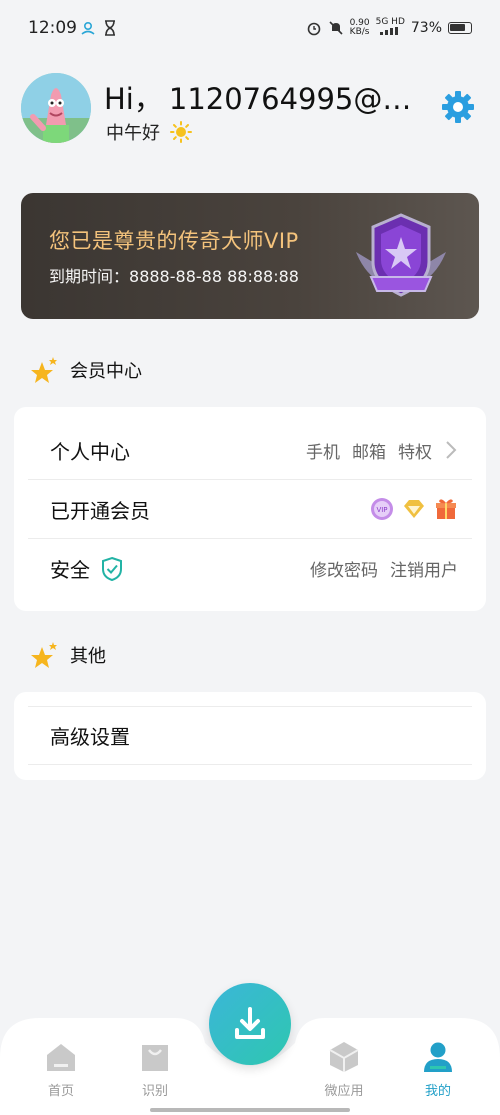 This screenshot has height=1115, width=500. I want to click on delete-user-link: 注销用户, so click(424, 568).